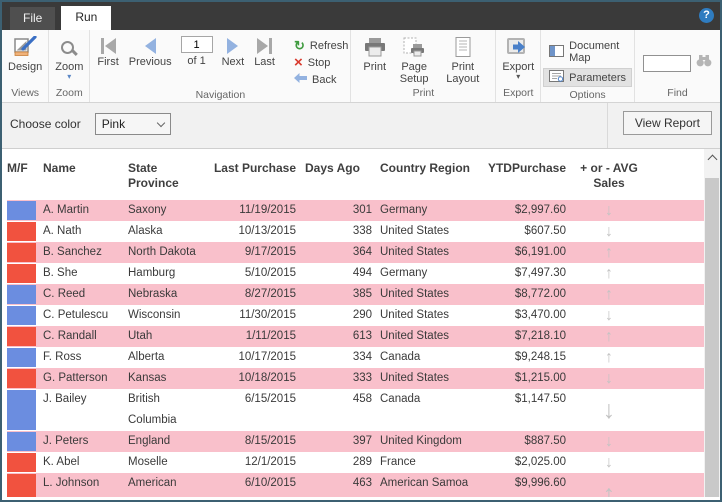 Image resolution: width=722 pixels, height=502 pixels. What do you see at coordinates (518, 56) in the screenshot?
I see `export-button: Export ▾` at bounding box center [518, 56].